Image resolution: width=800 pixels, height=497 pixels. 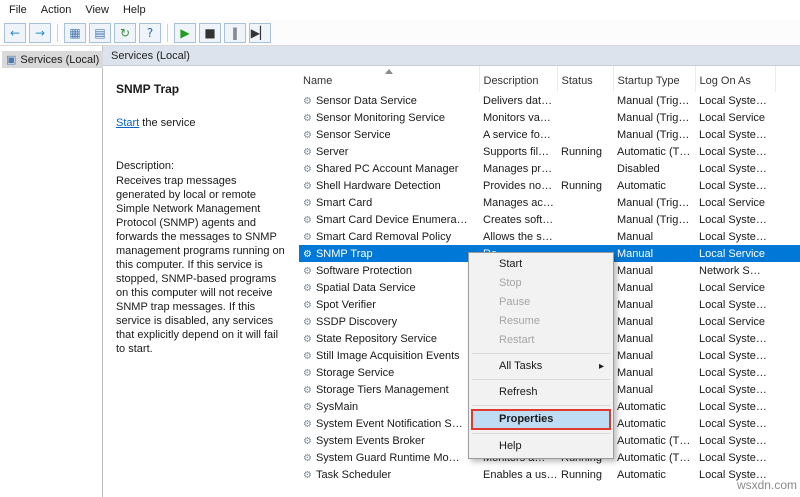 I want to click on refresh-button: ↻, so click(x=125, y=32).